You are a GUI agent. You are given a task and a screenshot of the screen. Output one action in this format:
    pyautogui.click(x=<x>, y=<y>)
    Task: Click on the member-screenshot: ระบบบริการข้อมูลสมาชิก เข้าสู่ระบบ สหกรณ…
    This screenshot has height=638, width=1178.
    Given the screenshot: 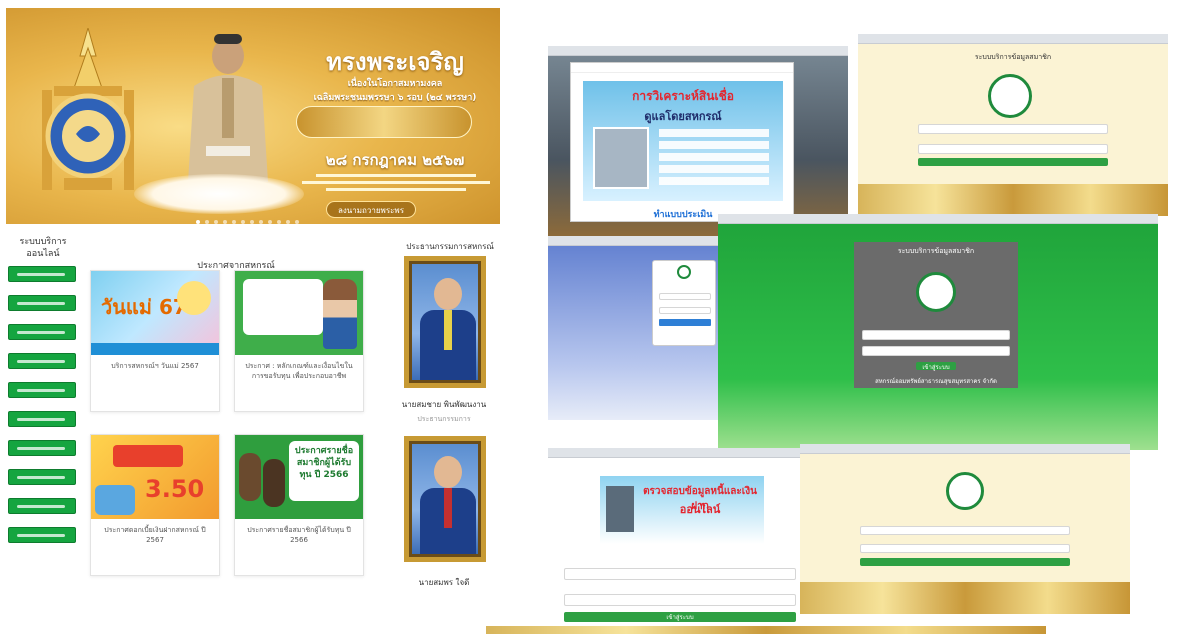 What is the action you would take?
    pyautogui.click(x=938, y=332)
    